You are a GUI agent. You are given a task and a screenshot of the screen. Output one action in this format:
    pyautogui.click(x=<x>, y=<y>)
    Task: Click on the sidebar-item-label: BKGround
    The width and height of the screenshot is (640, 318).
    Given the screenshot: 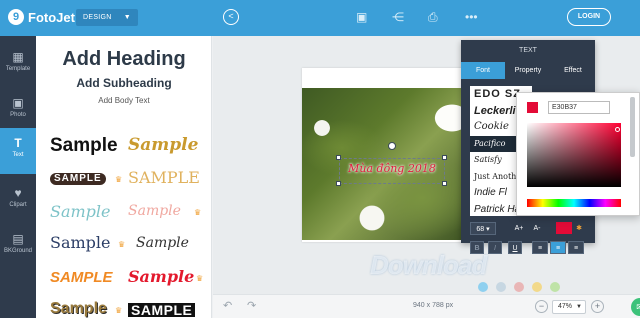 What is the action you would take?
    pyautogui.click(x=18, y=251)
    